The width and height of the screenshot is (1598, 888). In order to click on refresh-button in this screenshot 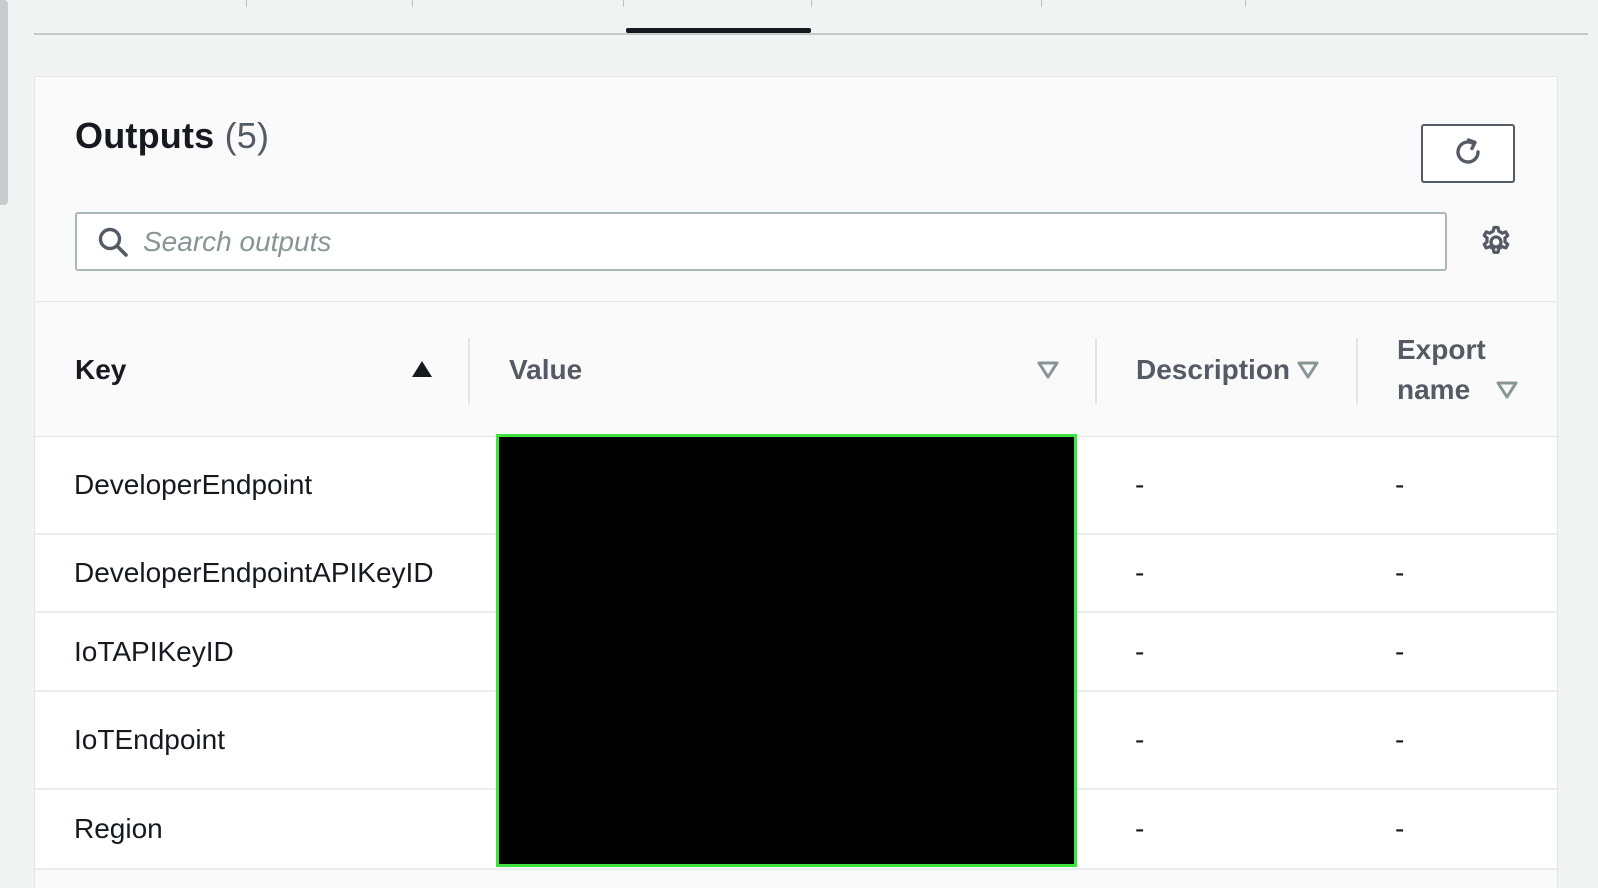, I will do `click(1468, 153)`.